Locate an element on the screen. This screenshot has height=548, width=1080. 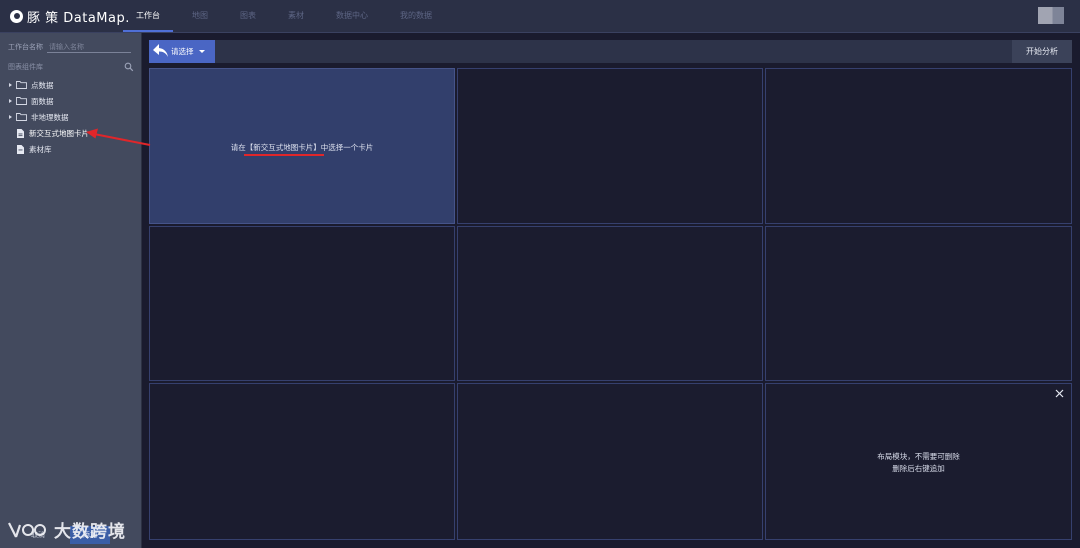
select-dropdown-label: 请选择 is located at coordinates (182, 51).